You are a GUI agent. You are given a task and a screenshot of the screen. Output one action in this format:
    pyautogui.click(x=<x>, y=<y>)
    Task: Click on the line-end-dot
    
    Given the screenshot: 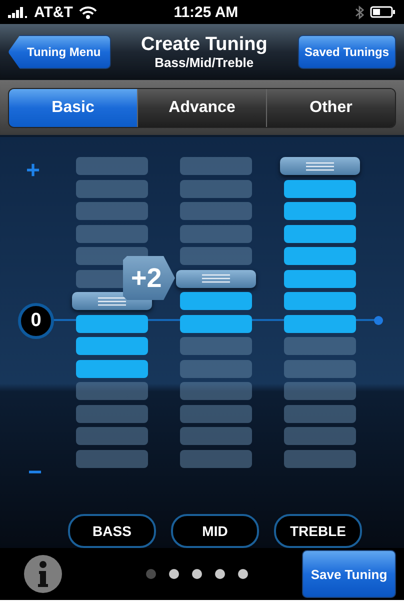 What is the action you would take?
    pyautogui.click(x=378, y=320)
    